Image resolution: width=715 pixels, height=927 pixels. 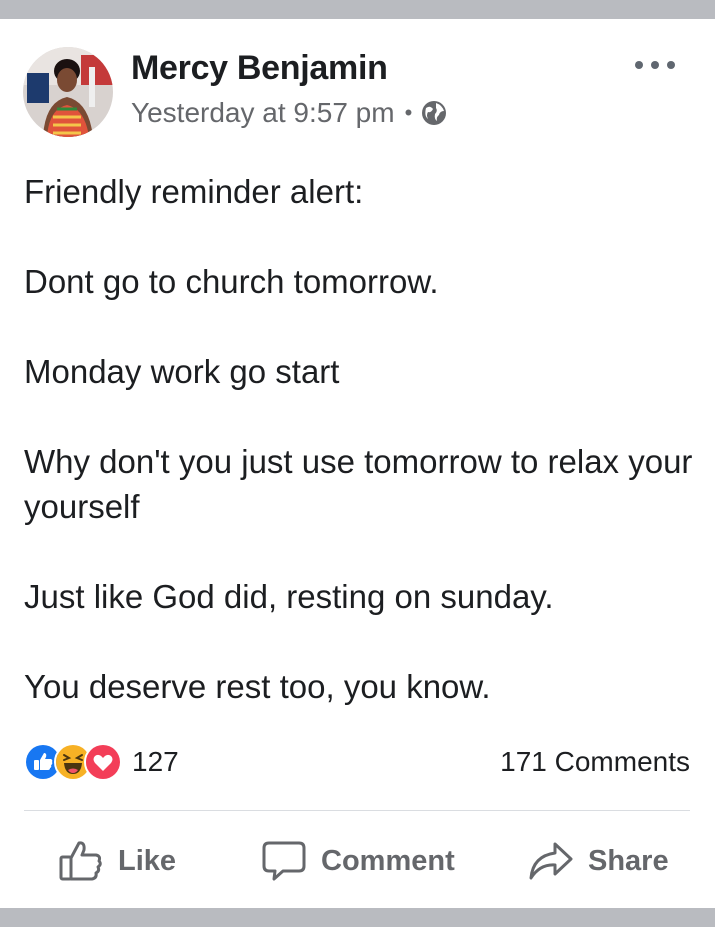 I want to click on share-label: Share, so click(x=628, y=860).